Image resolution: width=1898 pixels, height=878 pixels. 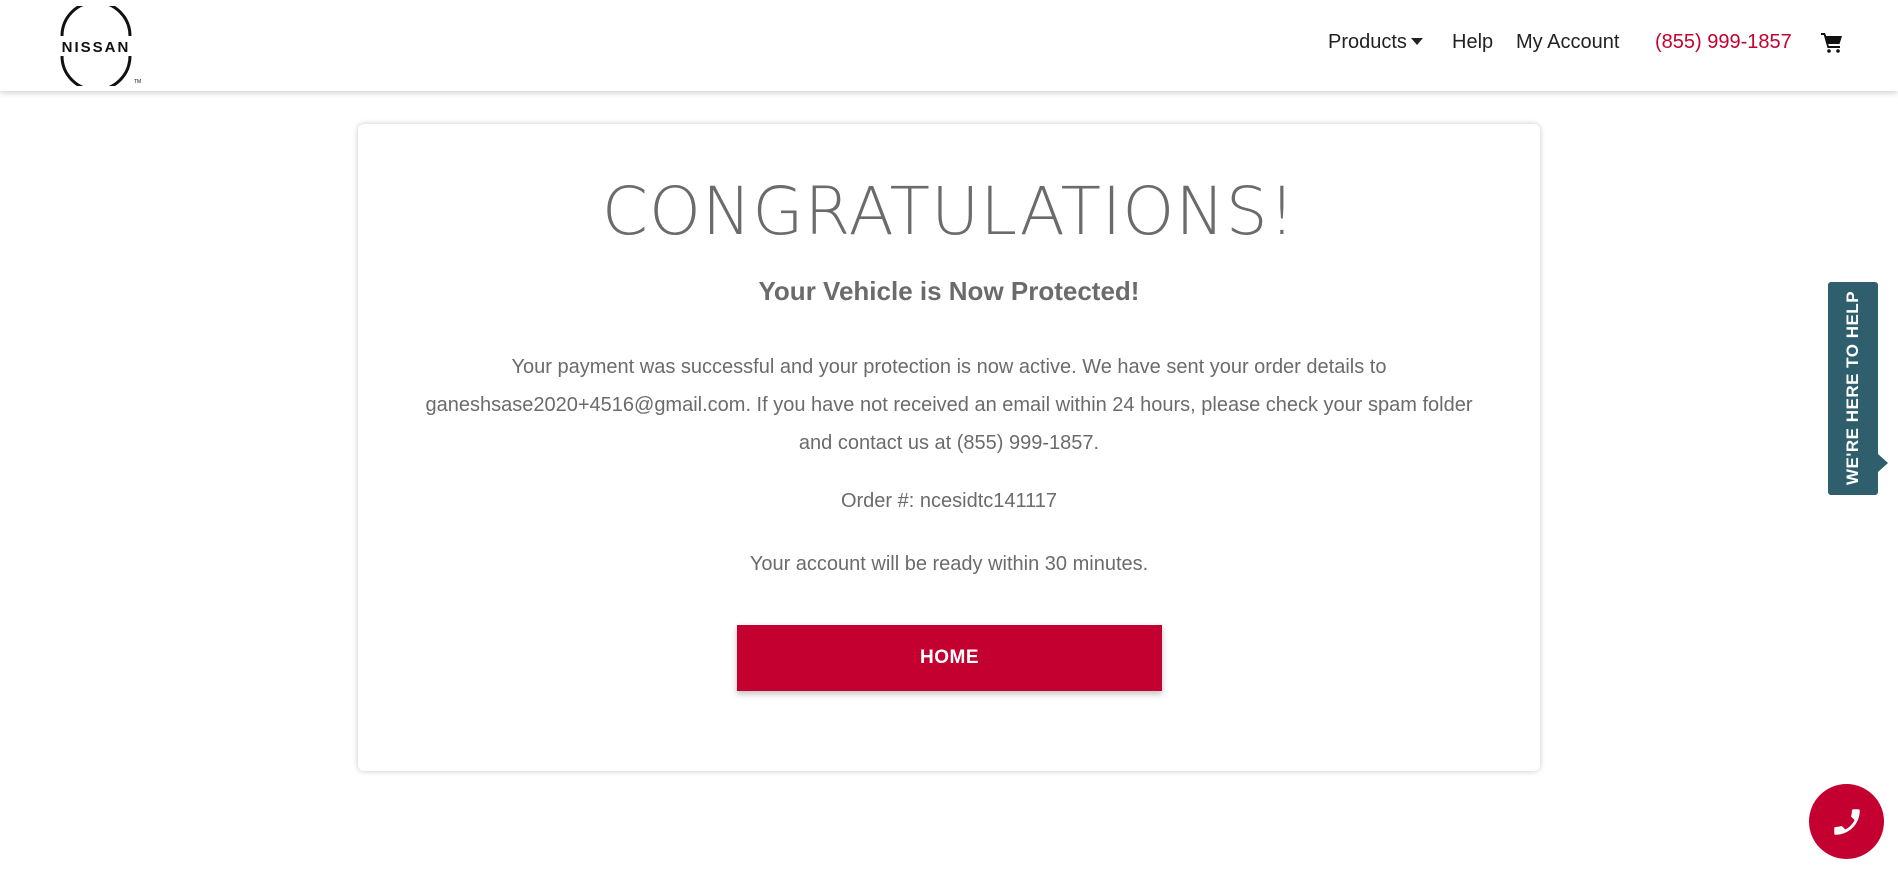 I want to click on nav-help: Help, so click(x=1472, y=42).